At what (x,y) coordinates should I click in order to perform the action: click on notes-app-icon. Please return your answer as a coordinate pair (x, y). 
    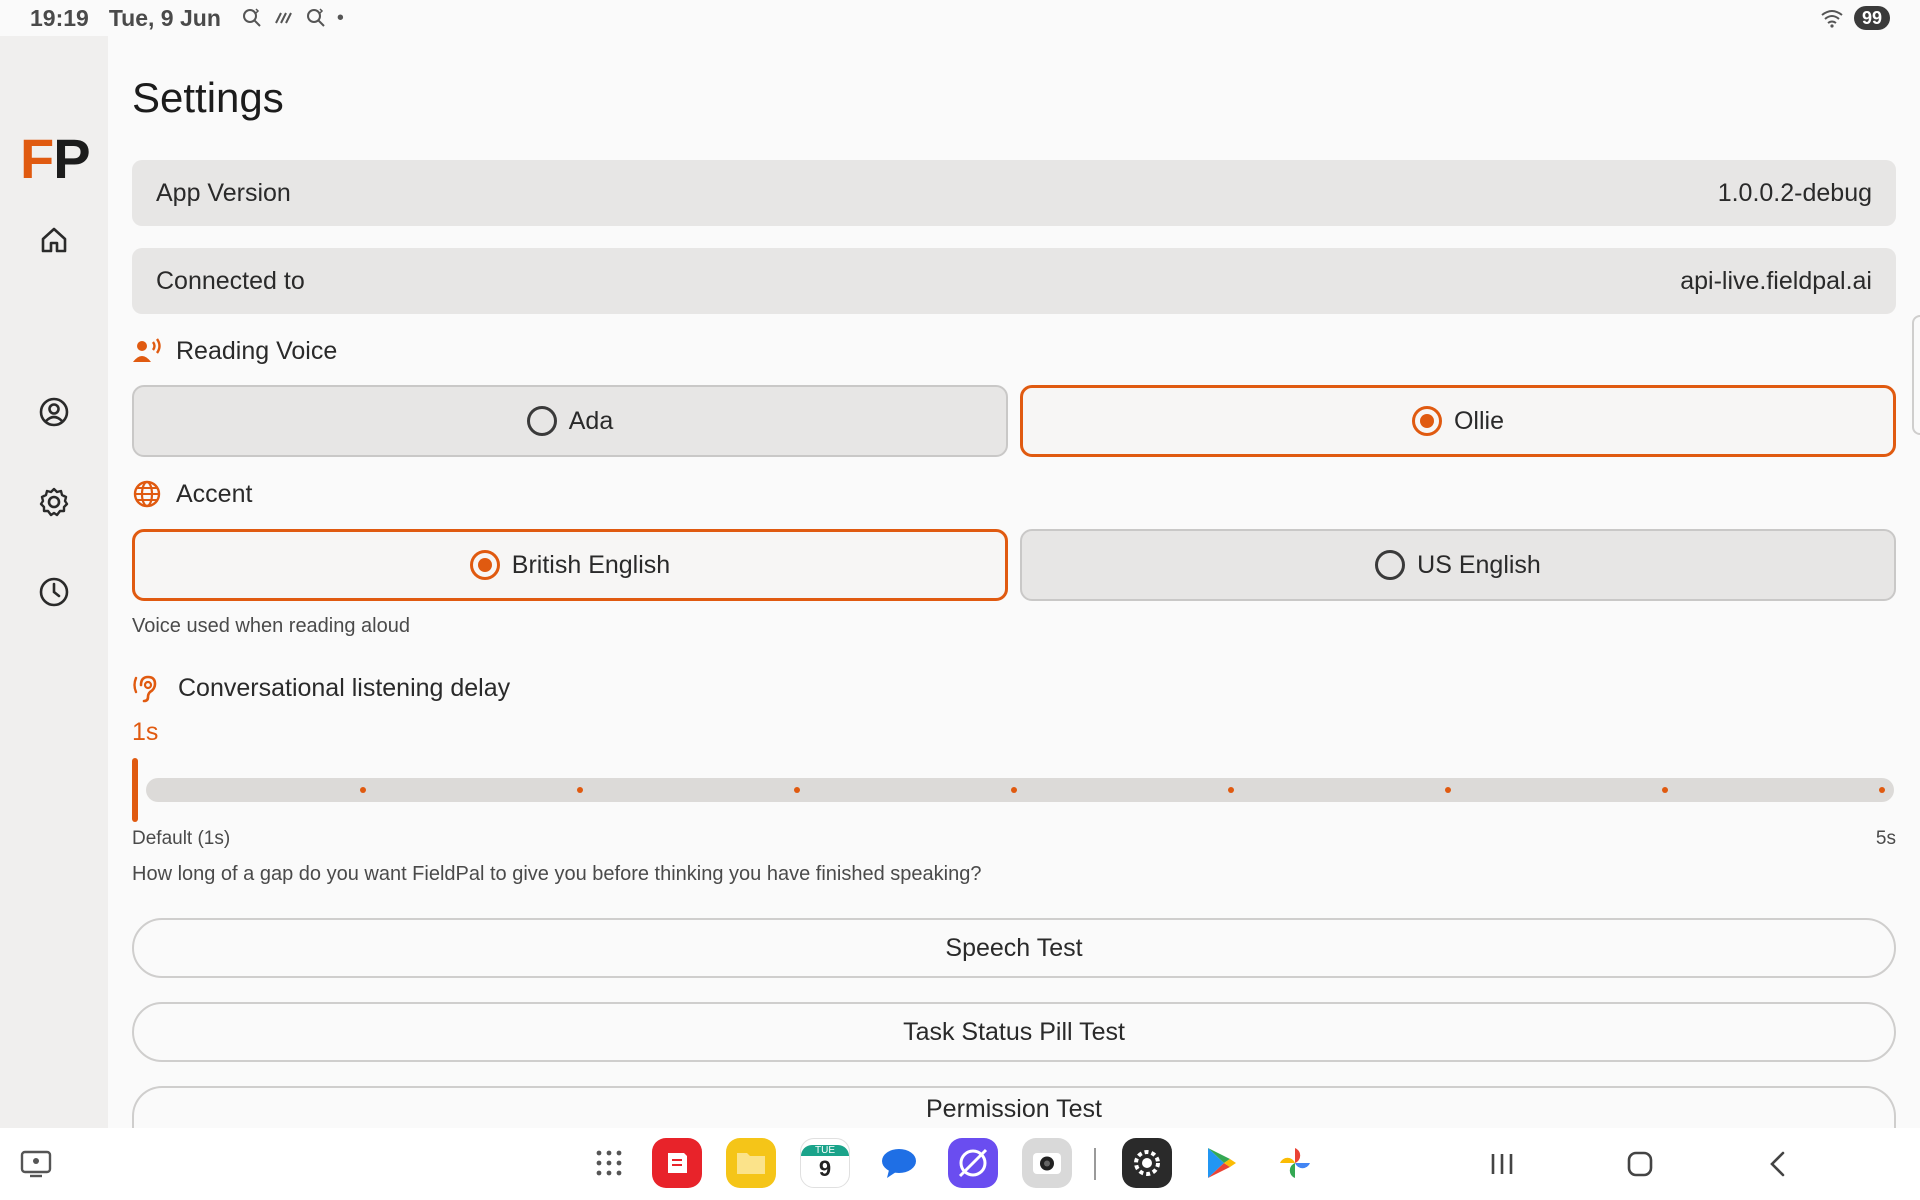
    Looking at the image, I should click on (677, 1163).